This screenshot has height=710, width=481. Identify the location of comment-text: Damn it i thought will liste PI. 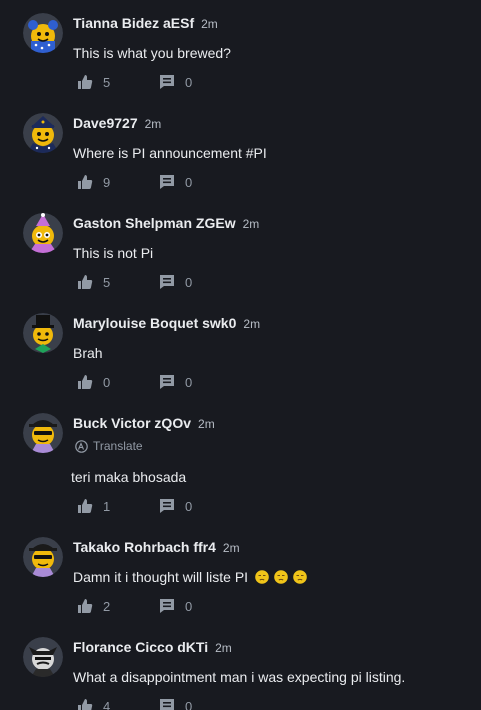
(190, 577).